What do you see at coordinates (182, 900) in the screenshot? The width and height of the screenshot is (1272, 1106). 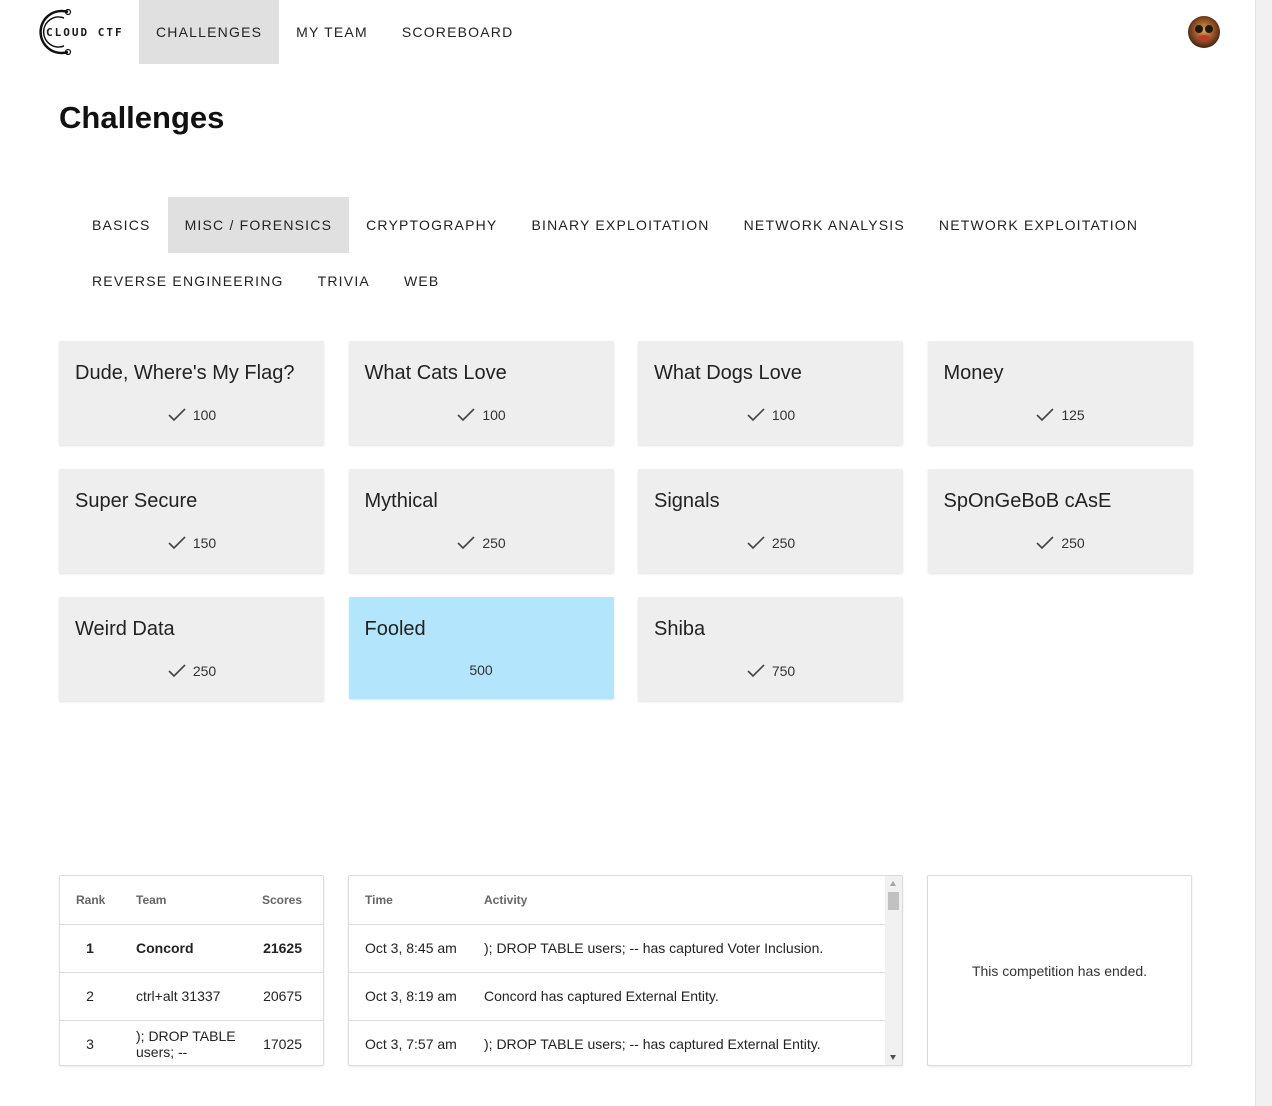 I see `col-team-header: Team` at bounding box center [182, 900].